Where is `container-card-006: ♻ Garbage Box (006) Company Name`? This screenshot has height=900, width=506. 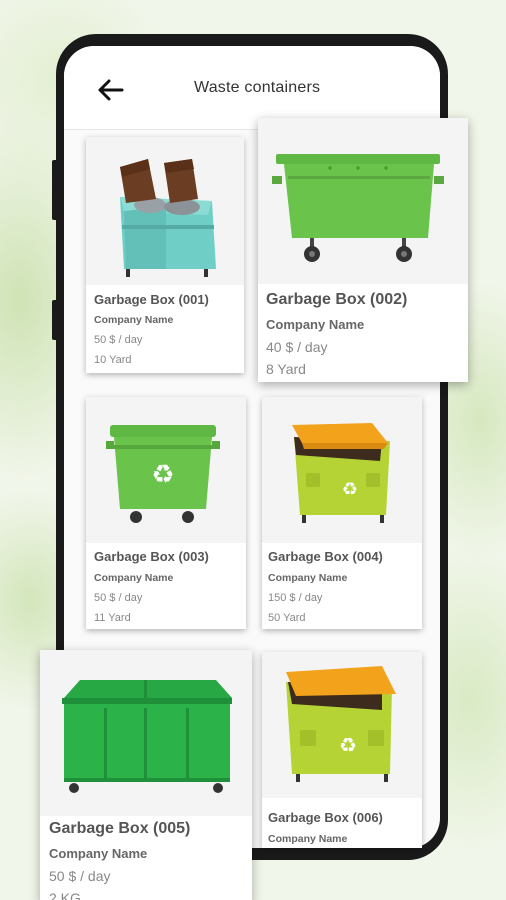
container-card-006: ♻ Garbage Box (006) Company Name is located at coordinates (342, 750).